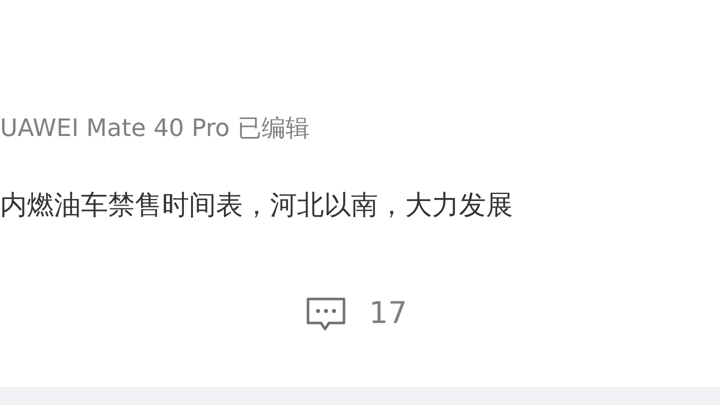 The image size is (720, 405). Describe the element at coordinates (155, 128) in the screenshot. I see `post-source: UAWEI Mate 40 Pro 已编辑` at that location.